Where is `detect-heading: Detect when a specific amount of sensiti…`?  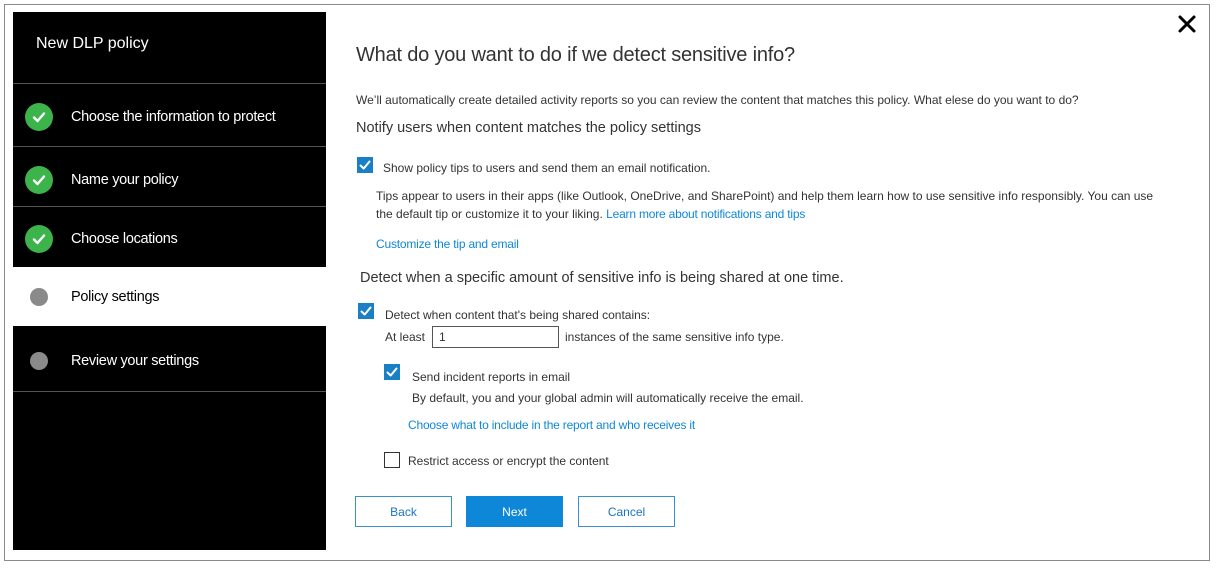
detect-heading: Detect when a specific amount of sensiti… is located at coordinates (602, 278).